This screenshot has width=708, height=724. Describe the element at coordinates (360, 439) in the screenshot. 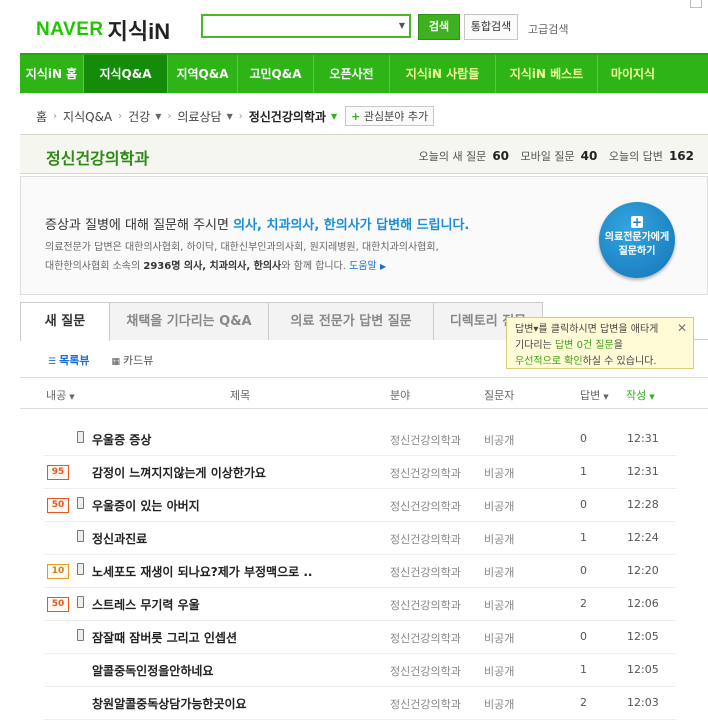

I see `table-row: 우울증 증상 정신건강의학과 비공개 0 12:31` at that location.